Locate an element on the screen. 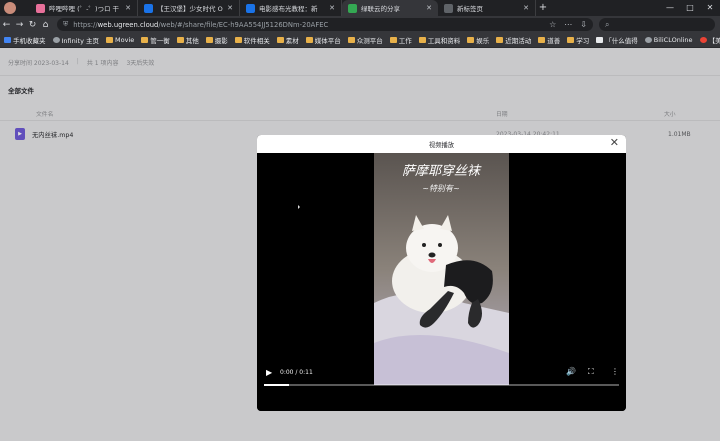  bookmark-label: 娱乐 is located at coordinates (483, 41).